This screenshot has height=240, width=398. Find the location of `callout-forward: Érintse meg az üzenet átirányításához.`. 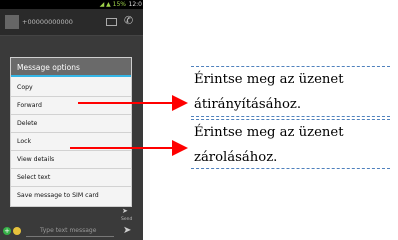

callout-forward: Érintse meg az üzenet átirányításához. is located at coordinates (290, 91).